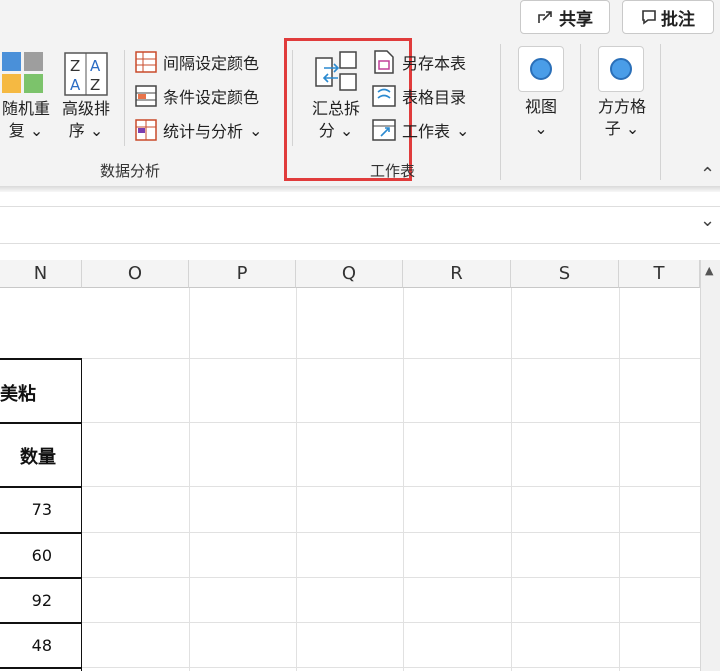  What do you see at coordinates (621, 69) in the screenshot?
I see `fangfang-icon` at bounding box center [621, 69].